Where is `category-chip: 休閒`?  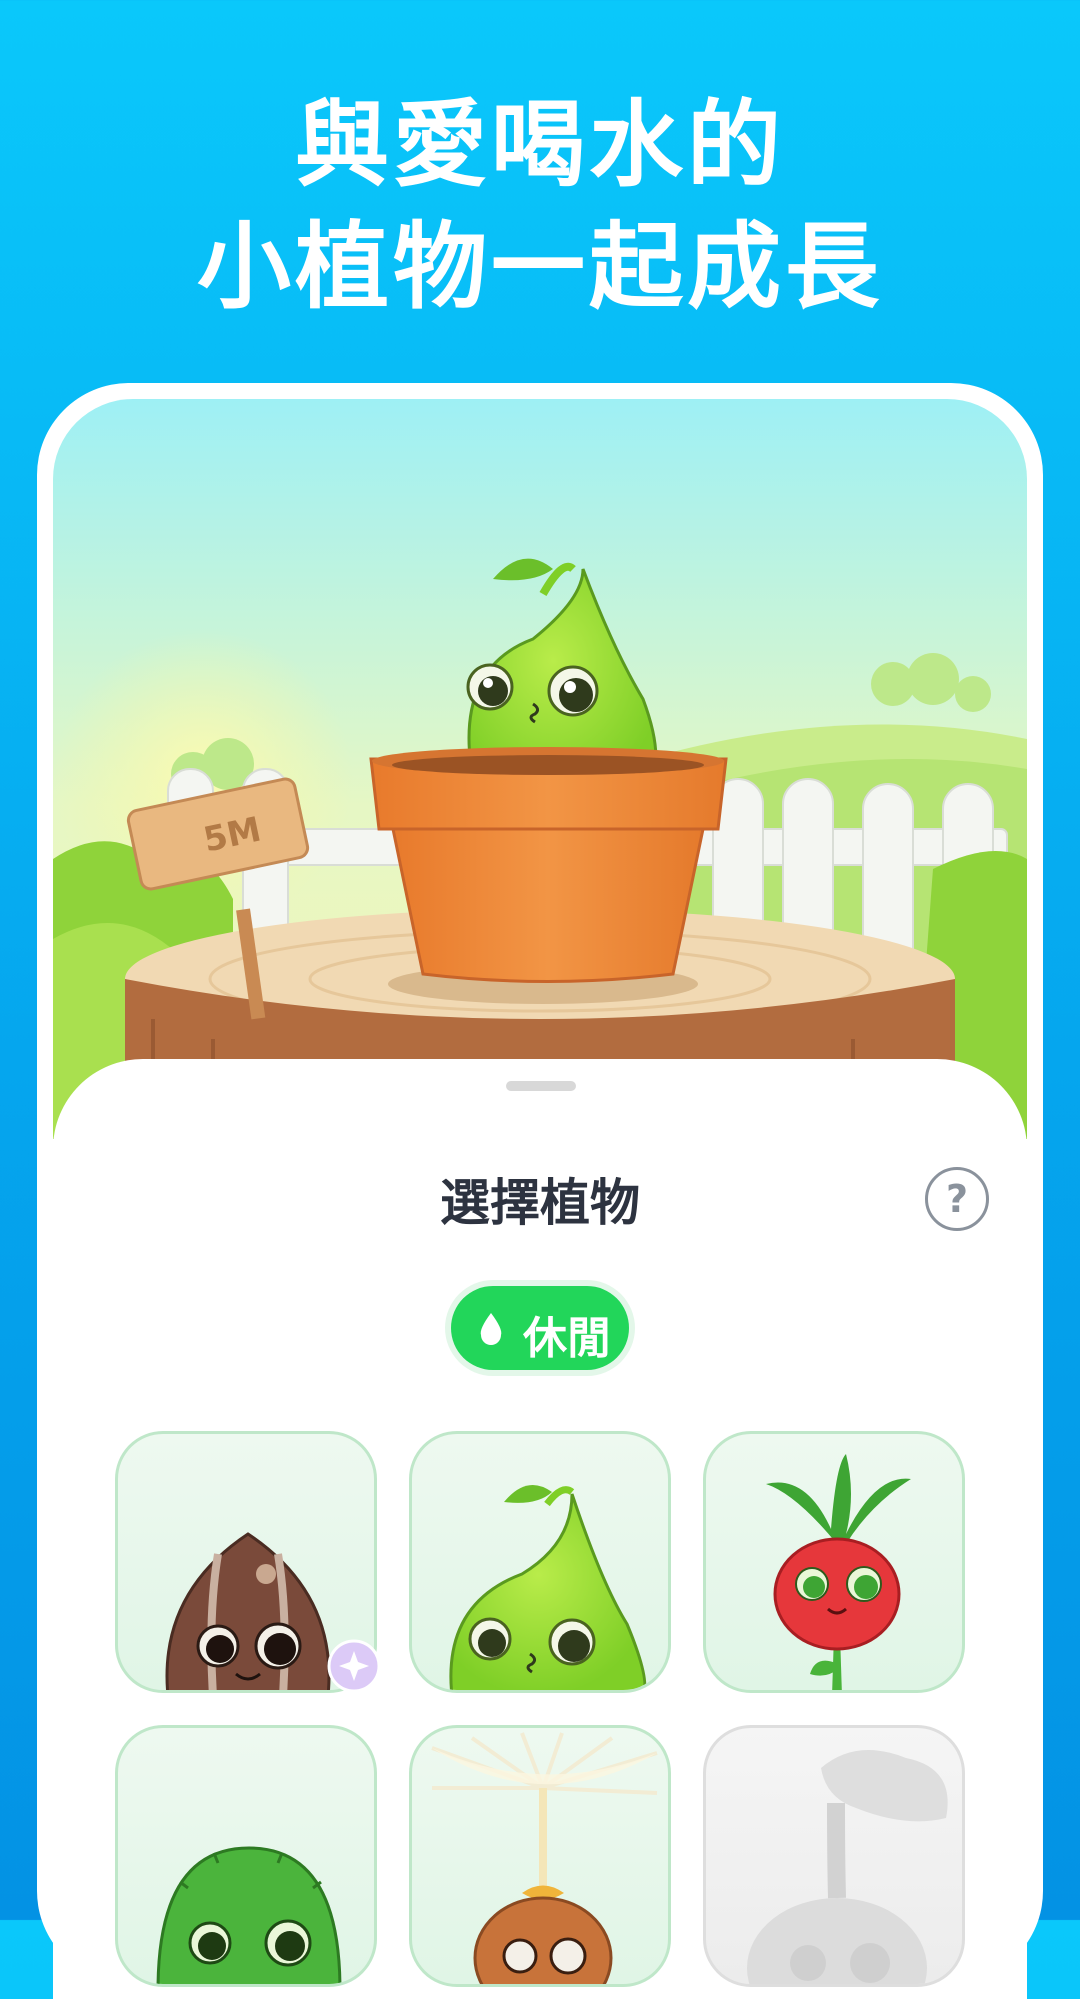
category-chip: 休閒 is located at coordinates (540, 1328).